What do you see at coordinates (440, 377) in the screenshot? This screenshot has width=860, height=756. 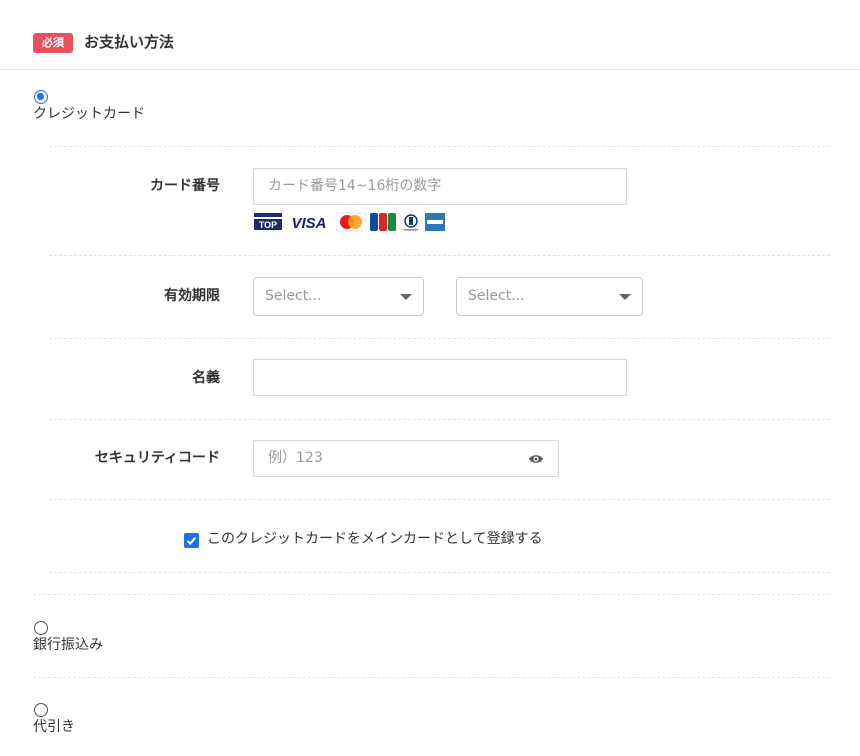 I see `cardholder-name-input` at bounding box center [440, 377].